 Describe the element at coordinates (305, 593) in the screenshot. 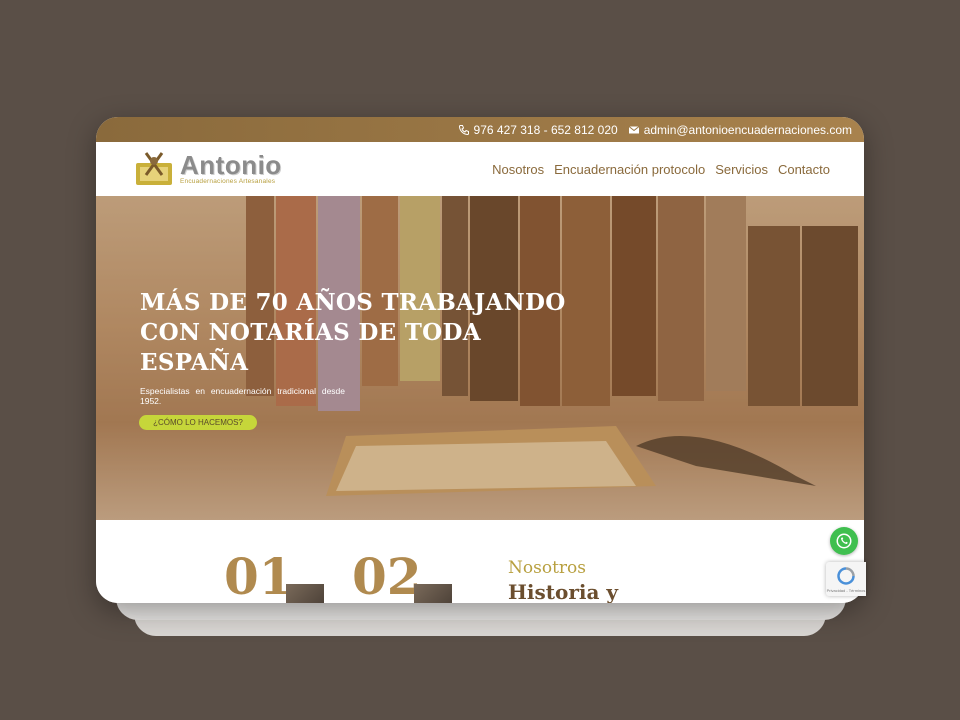

I see `step-01-image` at that location.